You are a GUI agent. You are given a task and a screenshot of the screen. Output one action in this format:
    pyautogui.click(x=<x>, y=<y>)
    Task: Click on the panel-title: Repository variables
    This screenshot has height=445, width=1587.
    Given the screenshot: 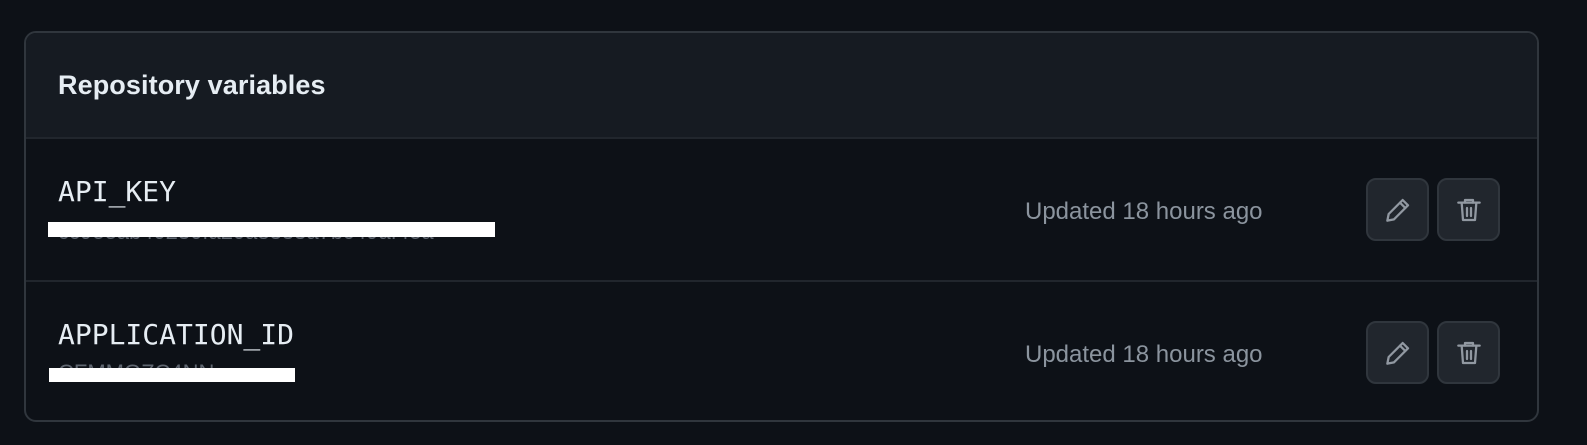 What is the action you would take?
    pyautogui.click(x=192, y=85)
    